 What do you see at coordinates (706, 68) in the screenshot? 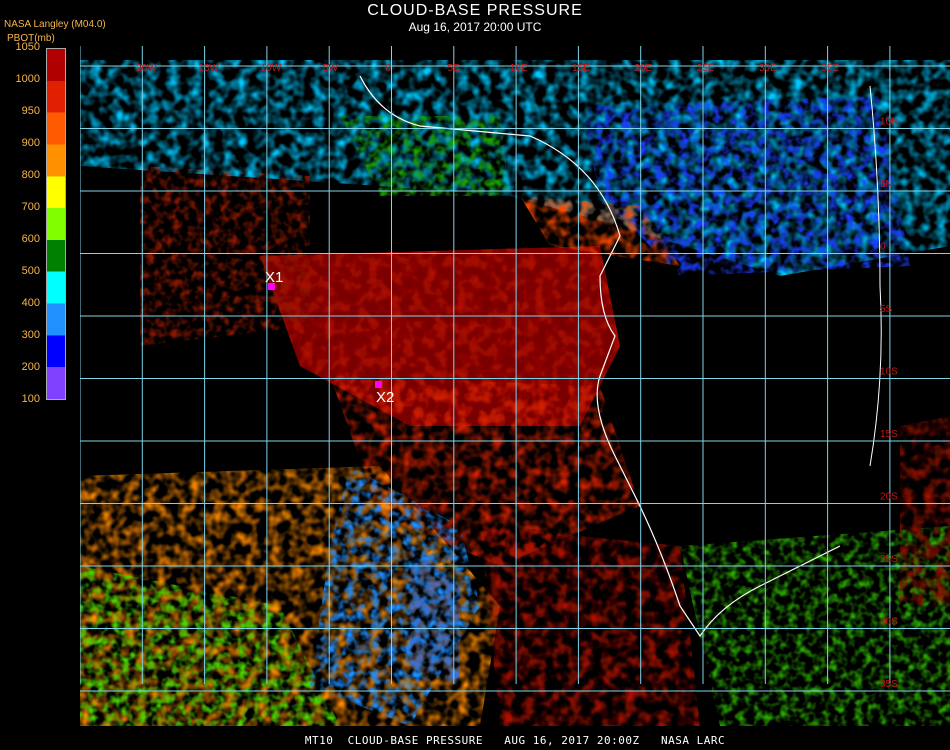
I see `longitude-label: 25E` at bounding box center [706, 68].